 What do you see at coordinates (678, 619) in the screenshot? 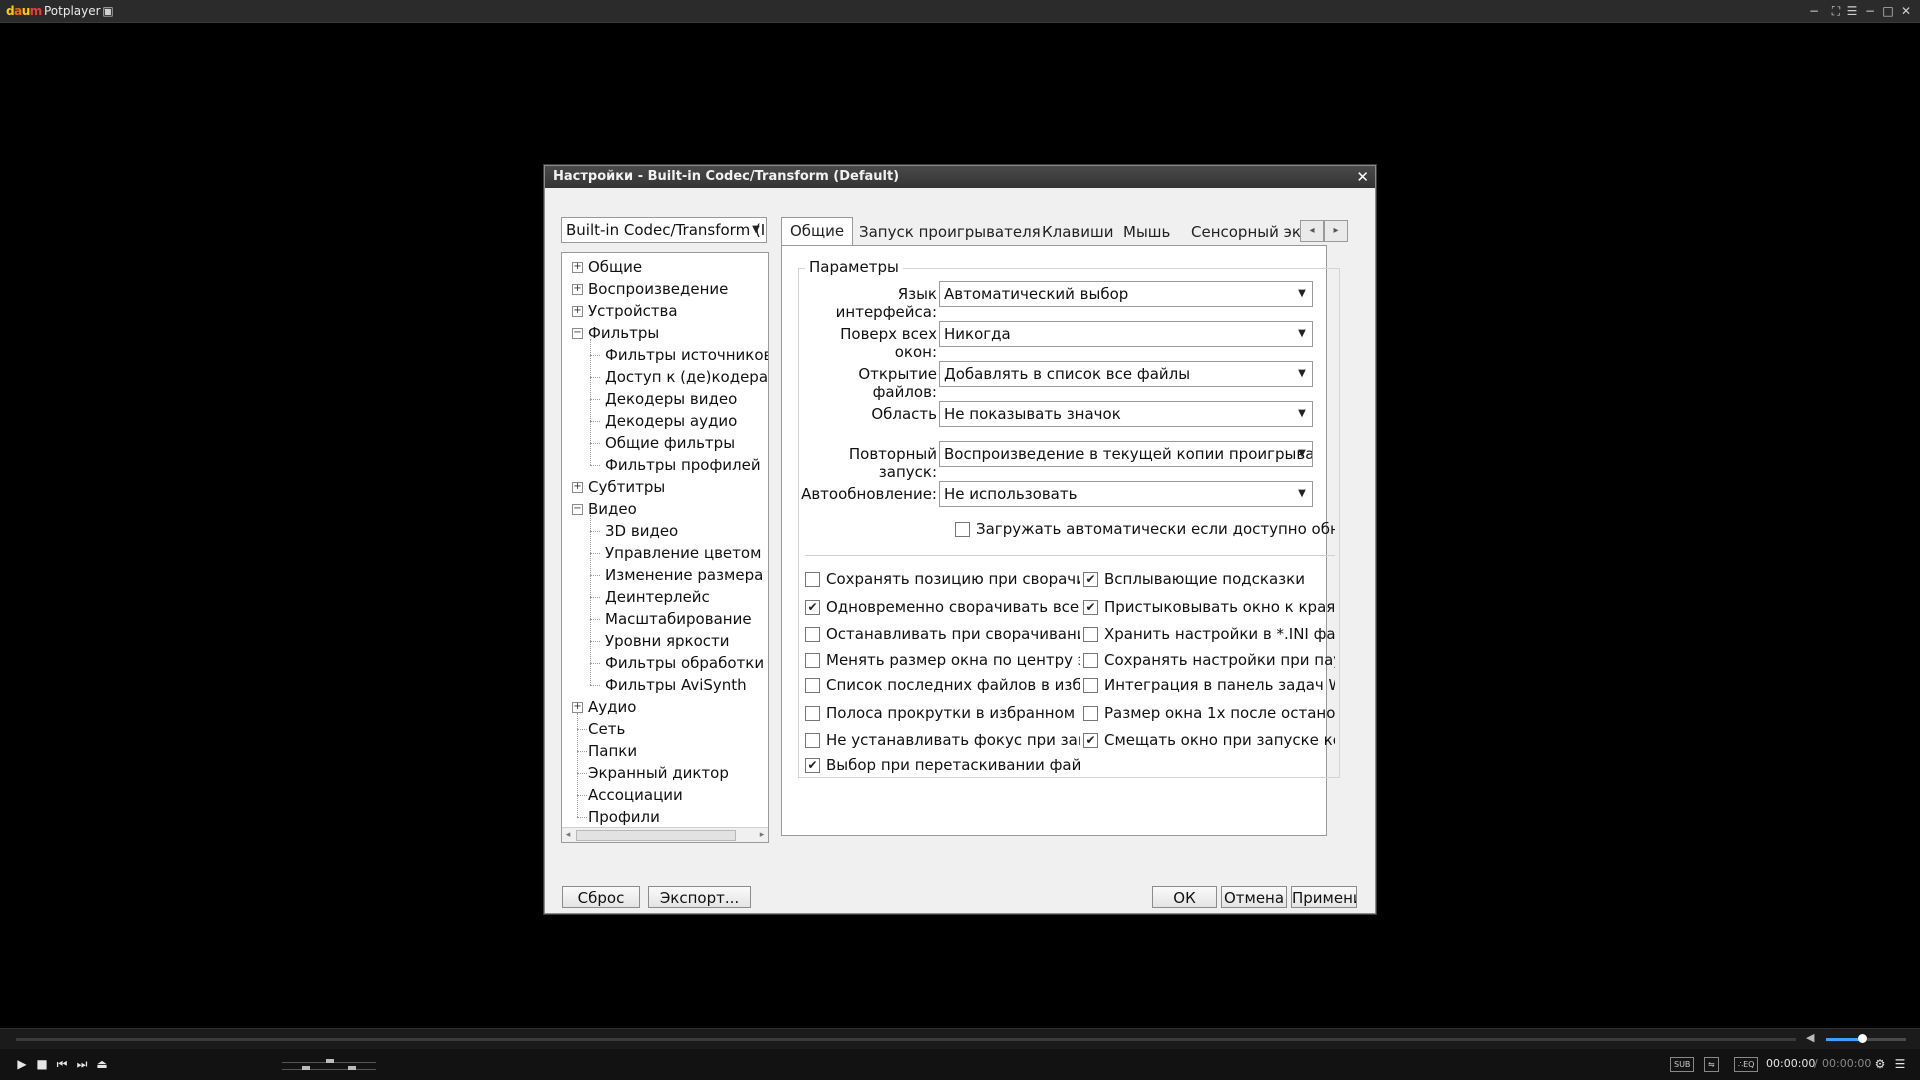
I see `tree-item: Масштабирование` at bounding box center [678, 619].